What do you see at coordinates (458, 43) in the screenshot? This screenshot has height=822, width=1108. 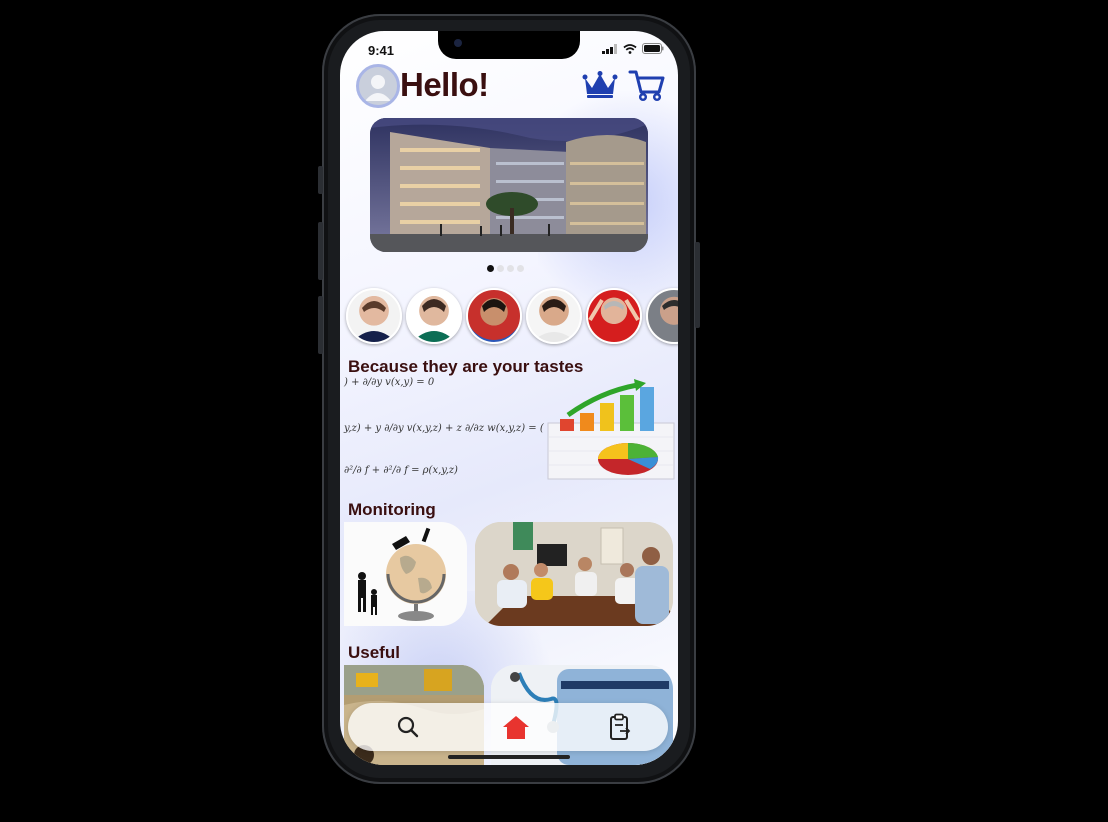 I see `front-camera` at bounding box center [458, 43].